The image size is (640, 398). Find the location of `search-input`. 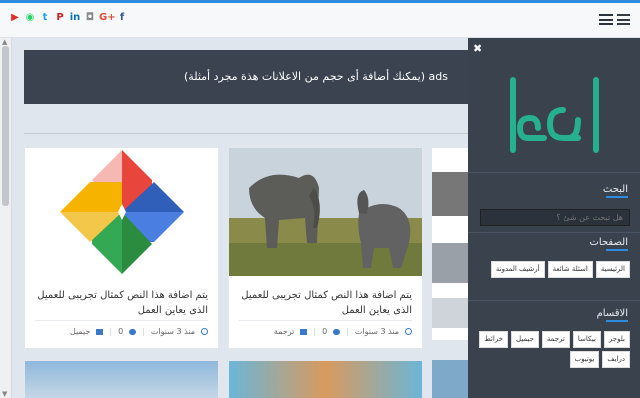

search-input is located at coordinates (555, 217).